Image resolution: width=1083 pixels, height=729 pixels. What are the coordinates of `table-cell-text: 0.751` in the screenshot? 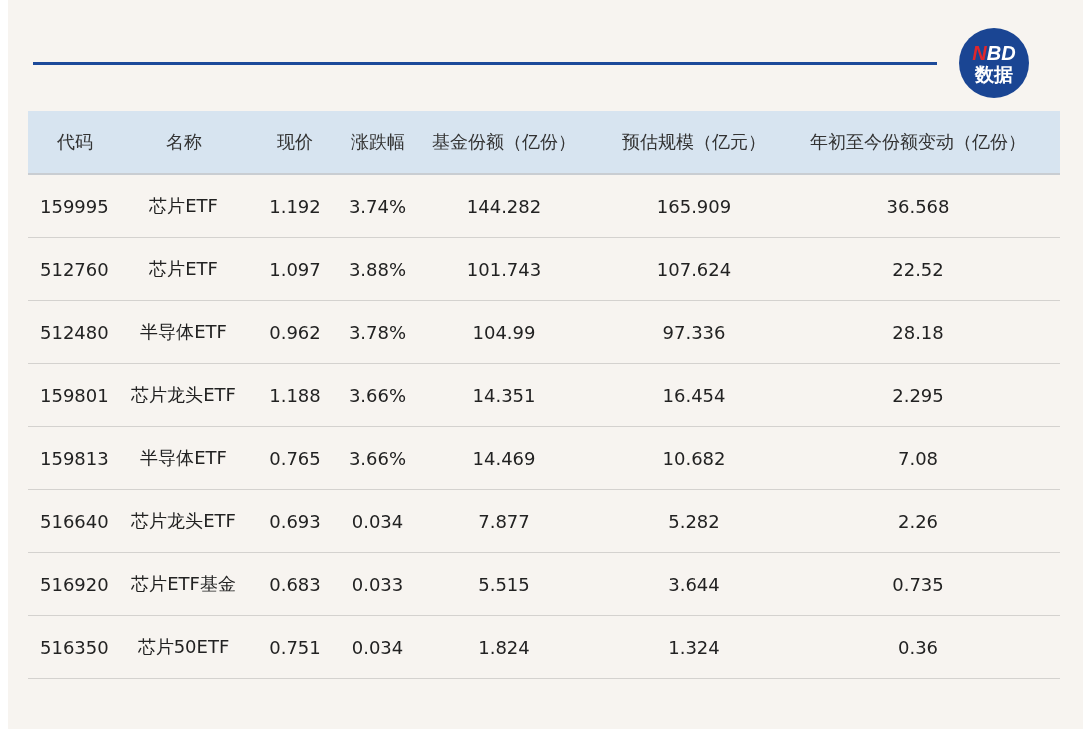 It's located at (295, 647).